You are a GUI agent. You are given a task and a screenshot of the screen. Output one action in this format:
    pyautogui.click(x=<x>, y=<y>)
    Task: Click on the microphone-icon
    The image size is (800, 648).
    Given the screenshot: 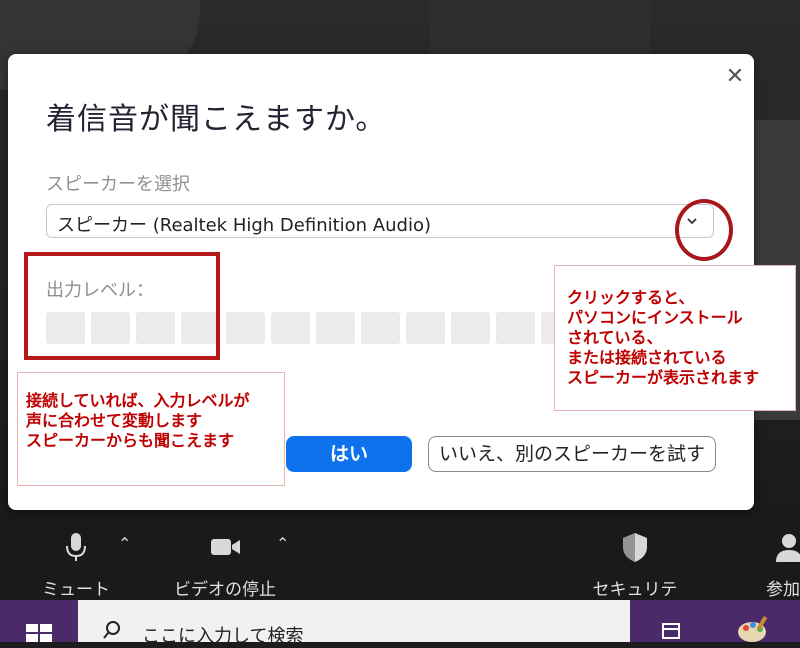 What is the action you would take?
    pyautogui.click(x=76, y=547)
    